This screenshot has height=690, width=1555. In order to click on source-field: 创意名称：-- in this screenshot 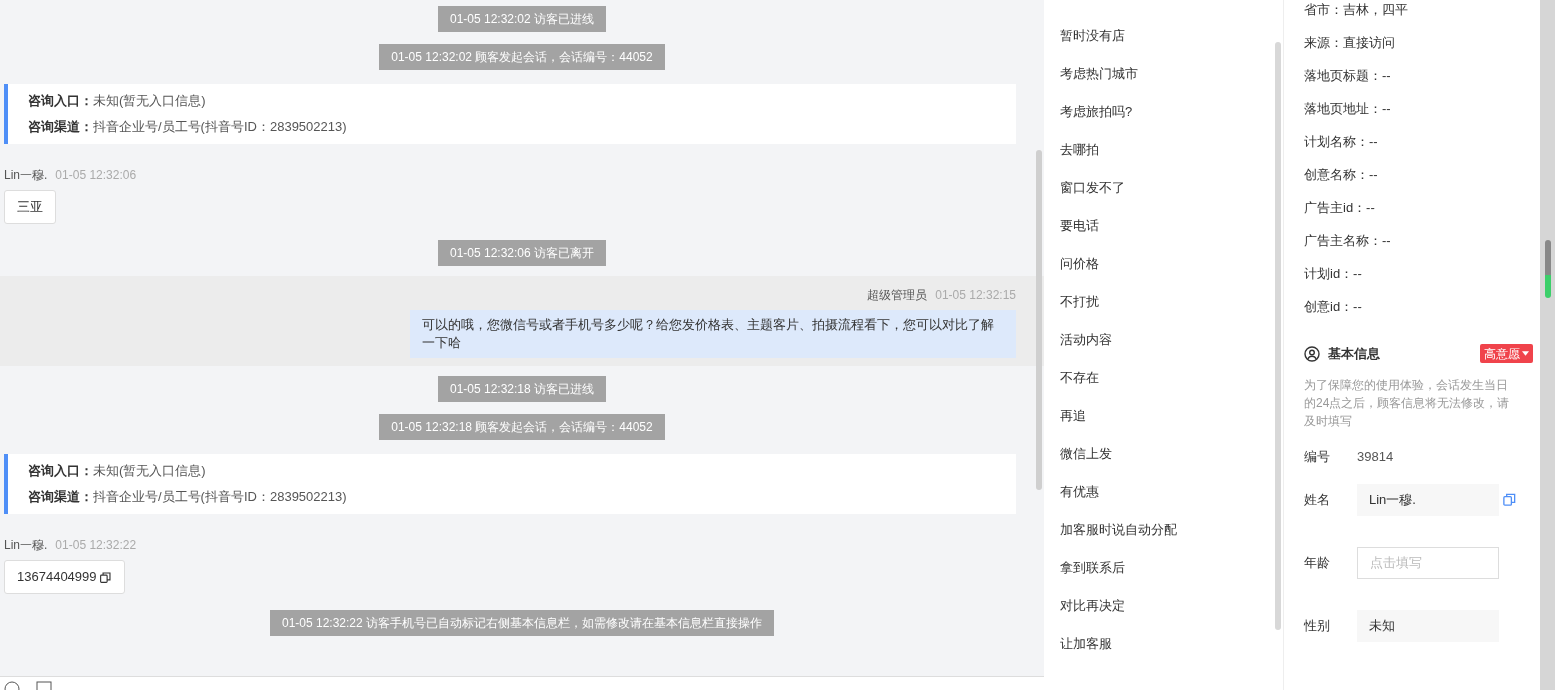, I will do `click(1420, 181)`.